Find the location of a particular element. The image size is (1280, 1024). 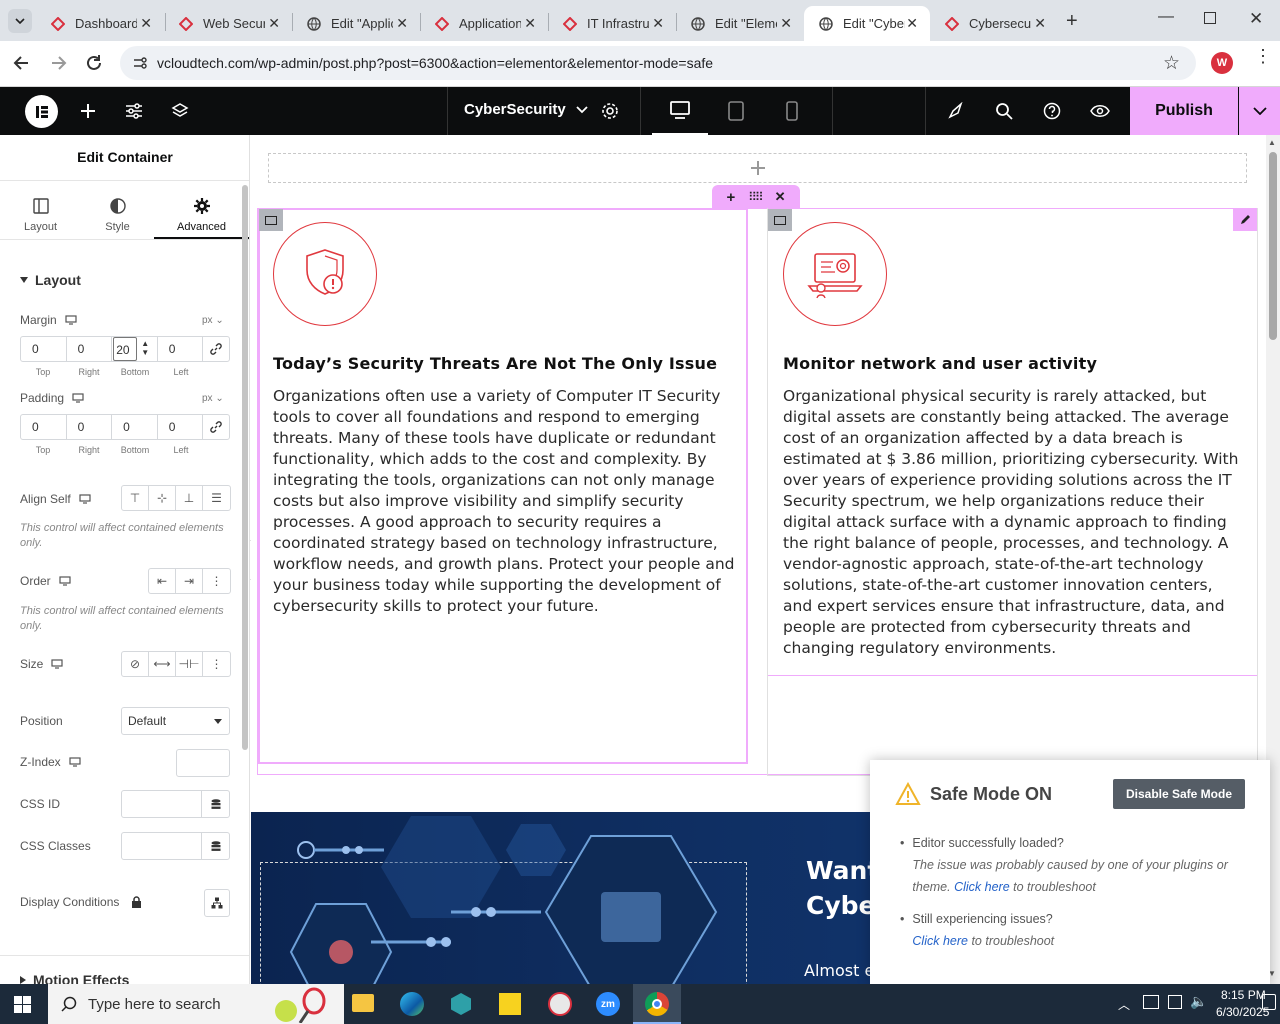

taskbar-search-box: Type here to search is located at coordinates (196, 1004).